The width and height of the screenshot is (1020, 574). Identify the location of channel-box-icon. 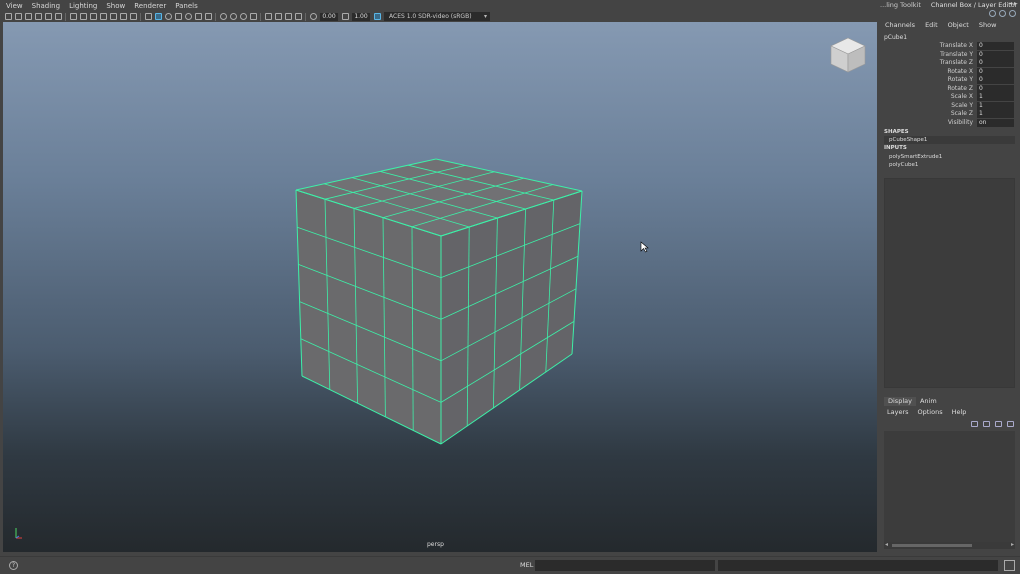
(1012, 13).